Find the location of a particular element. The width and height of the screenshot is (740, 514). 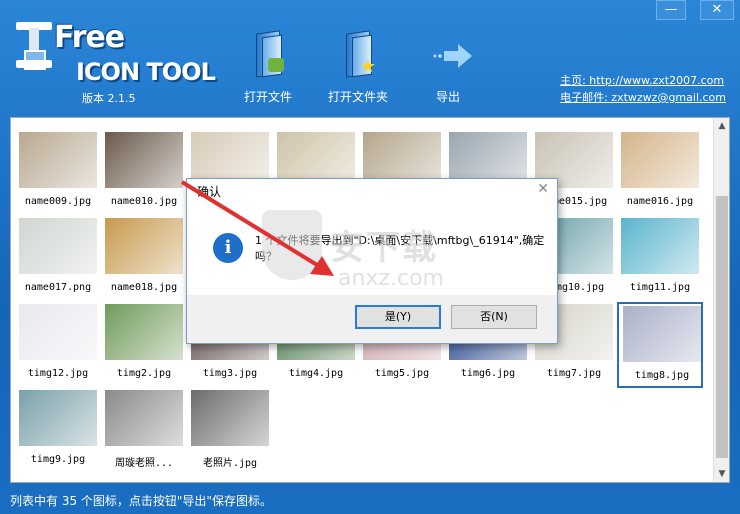

file-item: name010.jpg is located at coordinates (144, 173).